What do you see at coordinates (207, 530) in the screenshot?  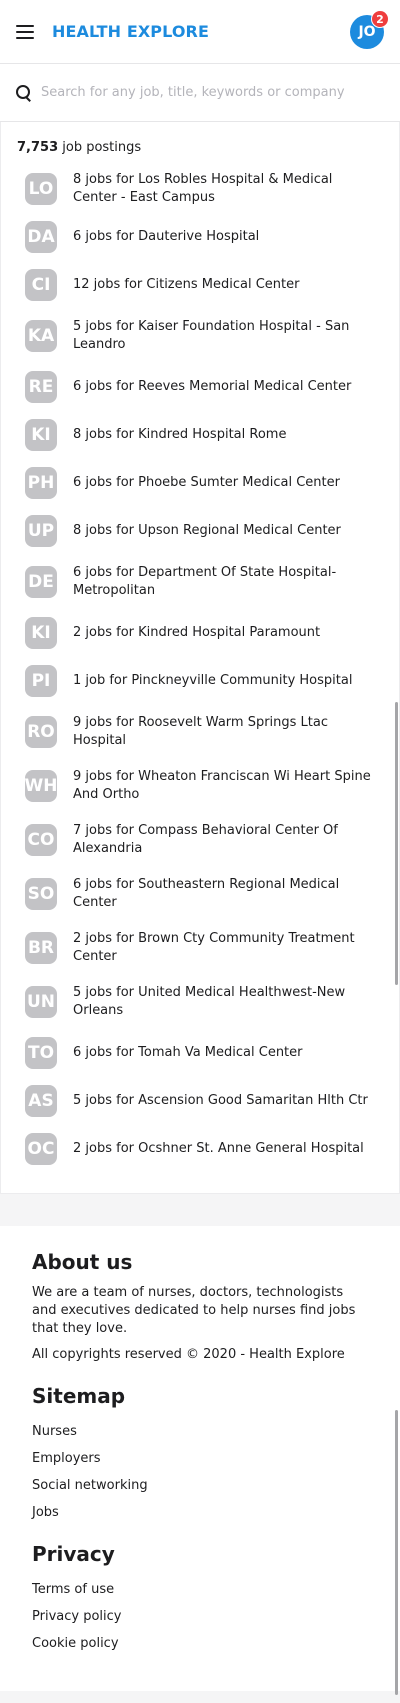 I see `list-item-label: 8 jobs for Upson Regional Medical Center` at bounding box center [207, 530].